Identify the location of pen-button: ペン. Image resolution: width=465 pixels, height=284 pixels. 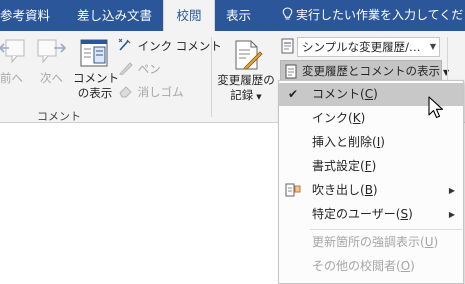
(139, 69).